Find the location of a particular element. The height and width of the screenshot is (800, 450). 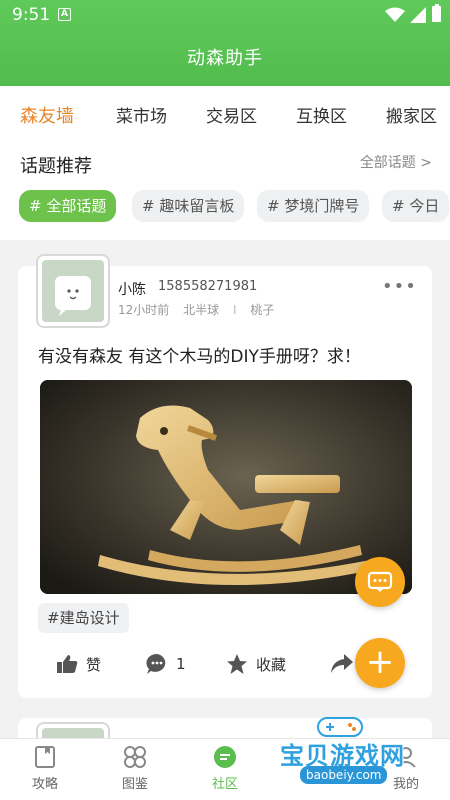

nav-community: 社区 is located at coordinates (225, 768).